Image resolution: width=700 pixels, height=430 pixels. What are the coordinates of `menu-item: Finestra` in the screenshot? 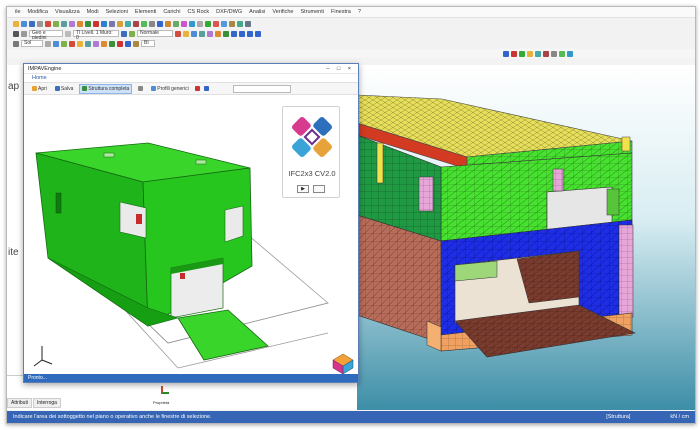 It's located at (341, 12).